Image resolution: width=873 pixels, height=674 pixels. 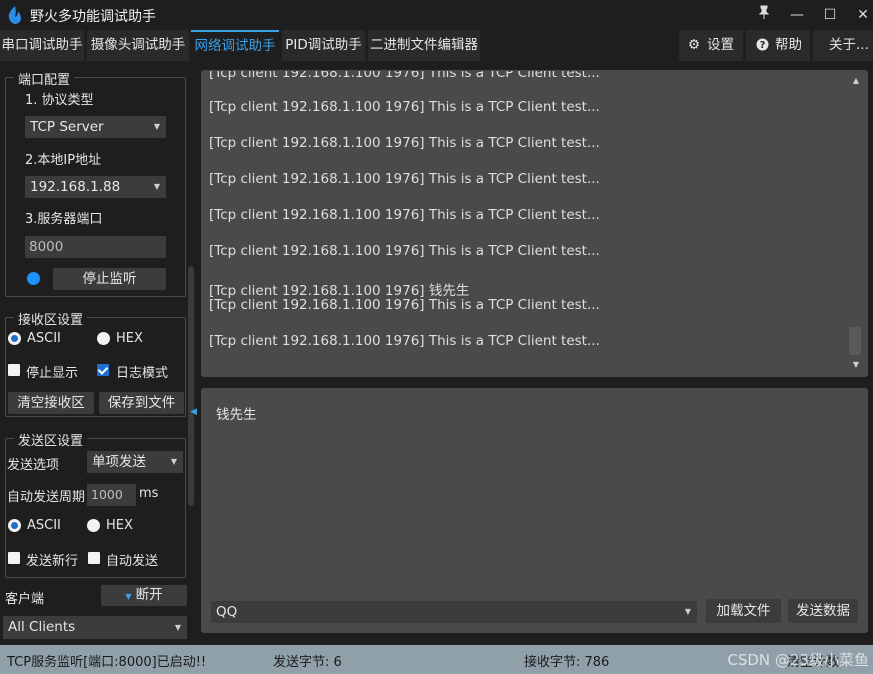 What do you see at coordinates (454, 612) in the screenshot?
I see `send-history-select: QQ ▼` at bounding box center [454, 612].